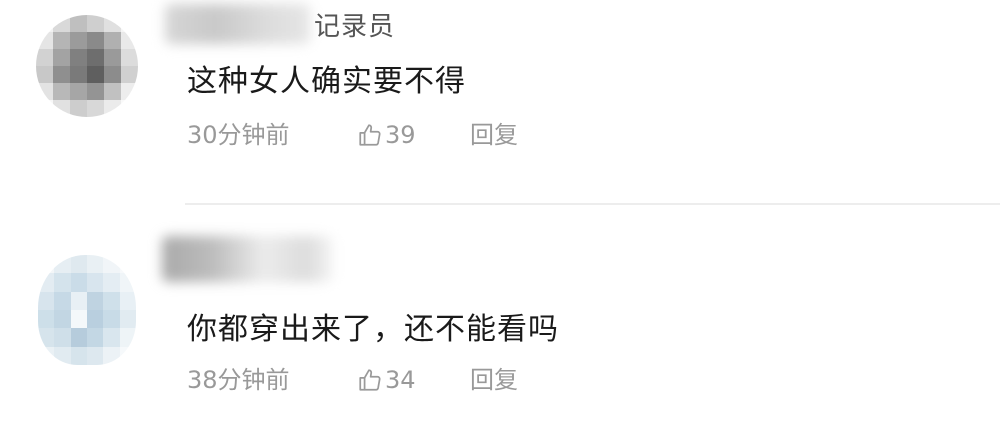  What do you see at coordinates (238, 135) in the screenshot?
I see `comment-time: 30分钟前` at bounding box center [238, 135].